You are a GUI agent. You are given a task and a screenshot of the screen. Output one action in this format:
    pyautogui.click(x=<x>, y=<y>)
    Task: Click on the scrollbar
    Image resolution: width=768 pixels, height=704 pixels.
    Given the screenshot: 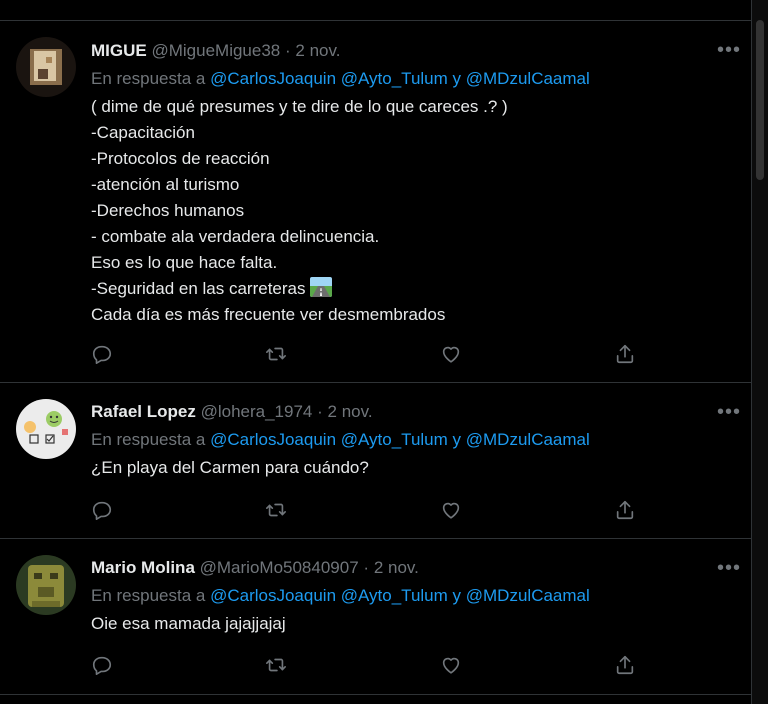 What is the action you would take?
    pyautogui.click(x=760, y=352)
    